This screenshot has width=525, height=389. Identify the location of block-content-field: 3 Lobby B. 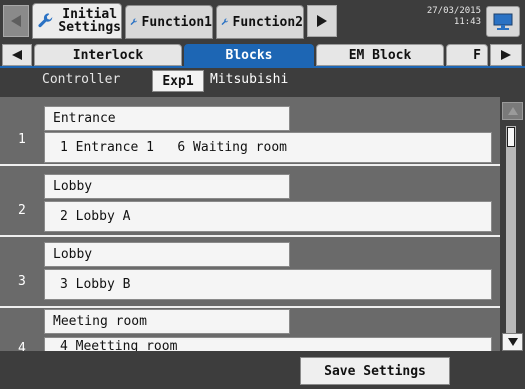
(268, 284).